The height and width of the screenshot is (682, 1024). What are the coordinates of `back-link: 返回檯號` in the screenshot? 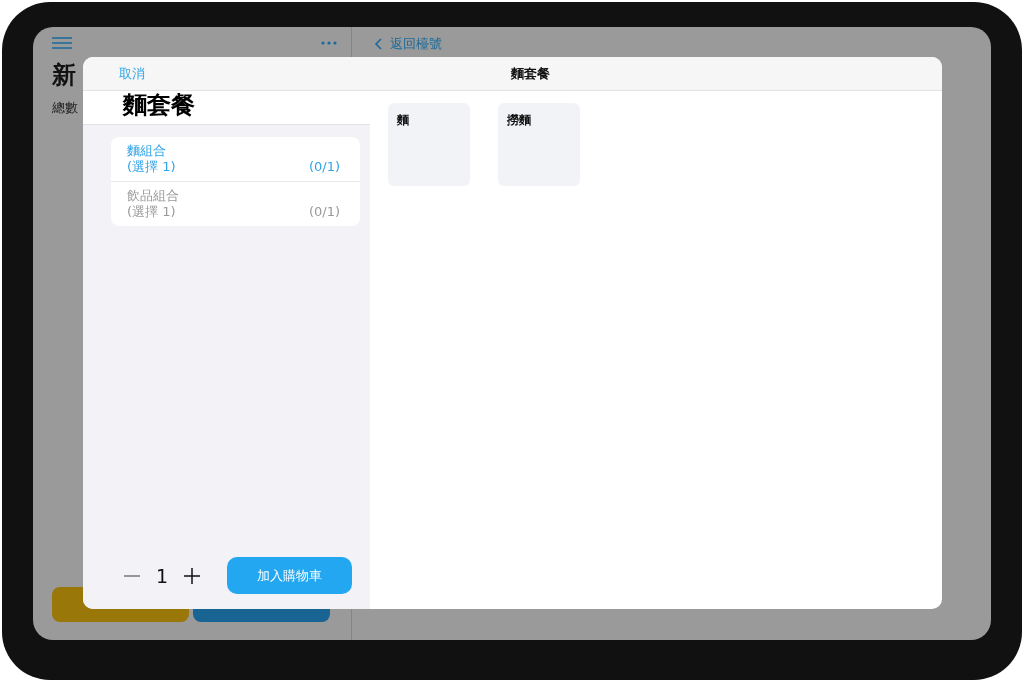 It's located at (682, 44).